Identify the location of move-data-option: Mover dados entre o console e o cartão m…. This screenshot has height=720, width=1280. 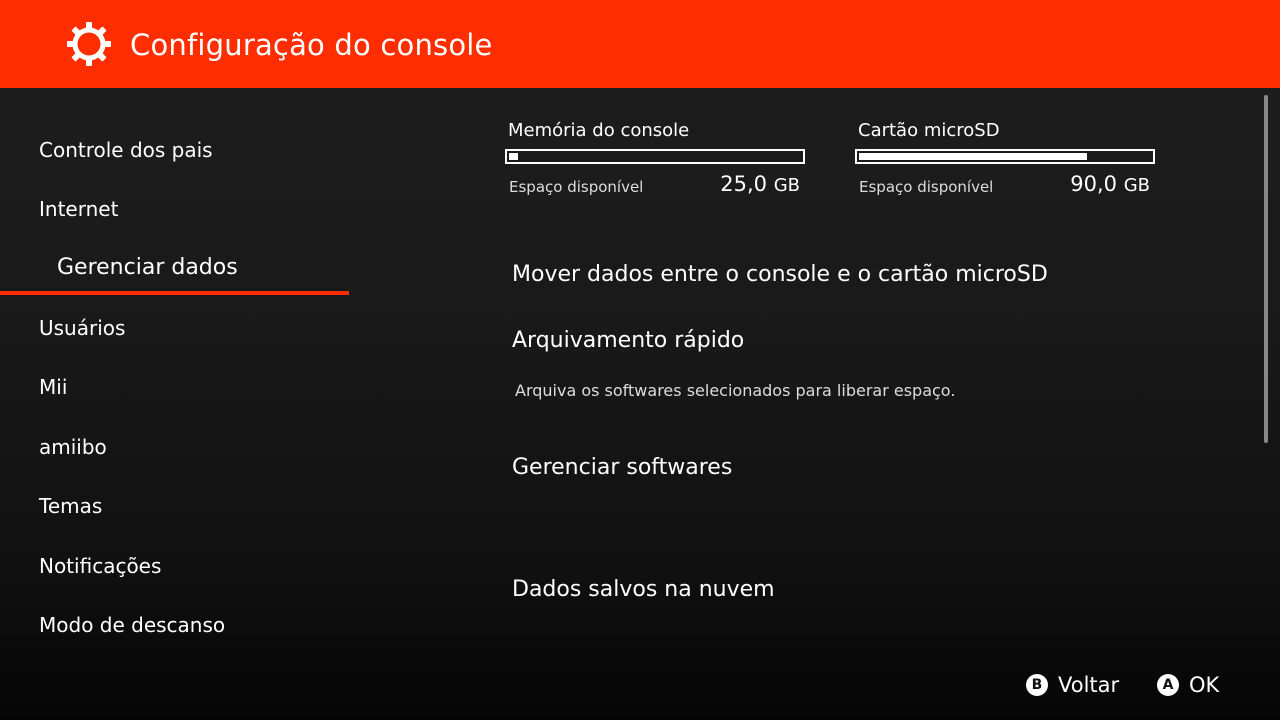
(780, 275).